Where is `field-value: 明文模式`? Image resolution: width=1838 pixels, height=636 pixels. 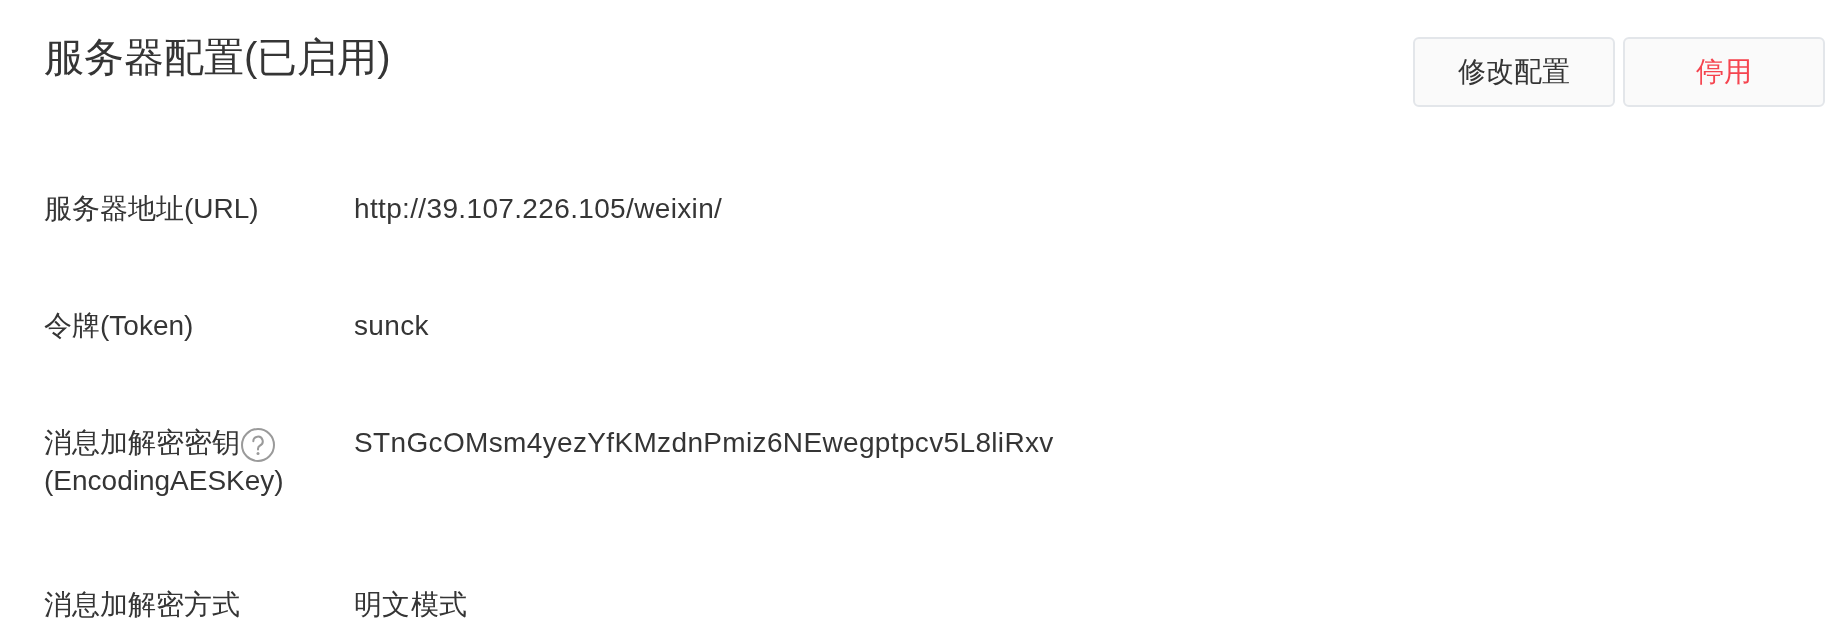 field-value: 明文模式 is located at coordinates (411, 604).